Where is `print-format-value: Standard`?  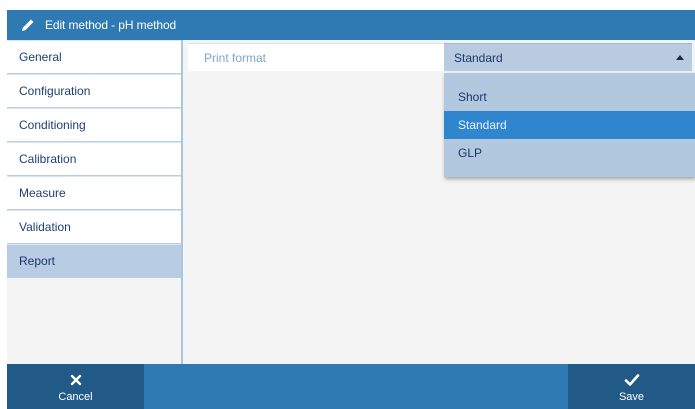 print-format-value: Standard is located at coordinates (478, 57).